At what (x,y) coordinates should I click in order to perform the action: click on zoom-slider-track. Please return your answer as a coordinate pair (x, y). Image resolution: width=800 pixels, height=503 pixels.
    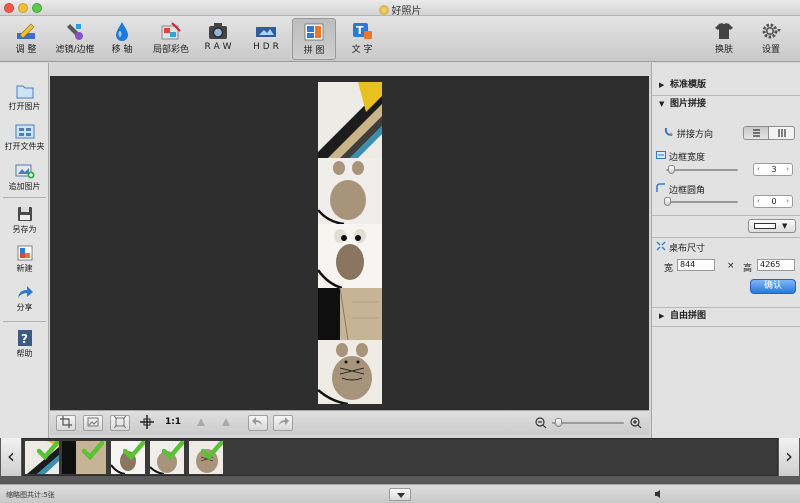
    Looking at the image, I should click on (588, 423).